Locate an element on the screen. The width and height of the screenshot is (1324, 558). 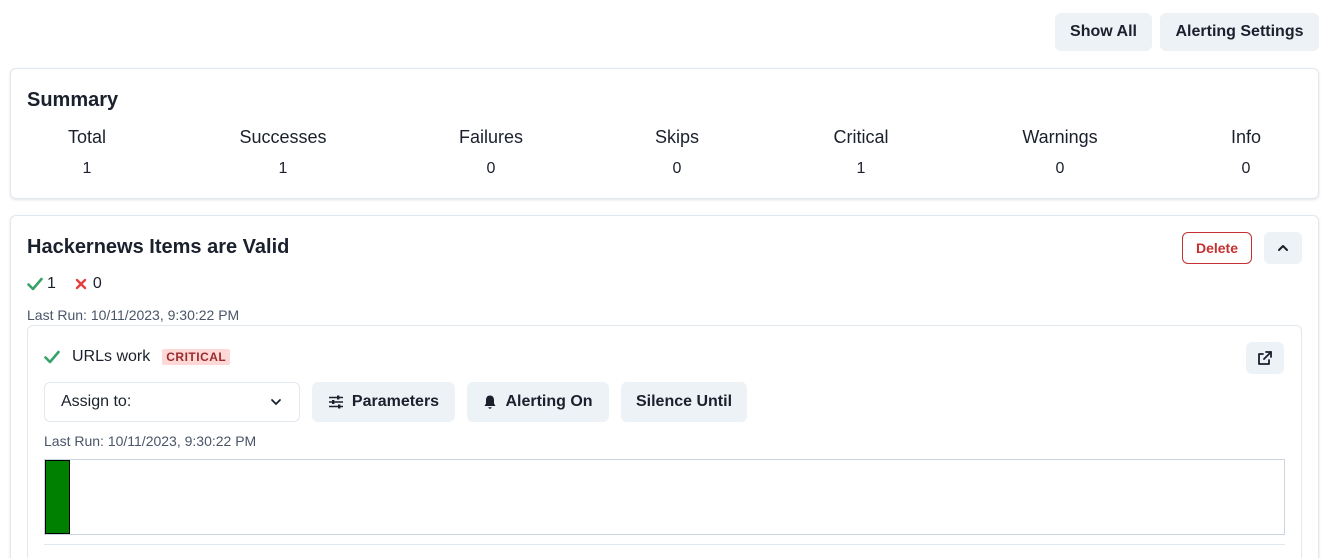
parameters-label: Parameters is located at coordinates (395, 401).